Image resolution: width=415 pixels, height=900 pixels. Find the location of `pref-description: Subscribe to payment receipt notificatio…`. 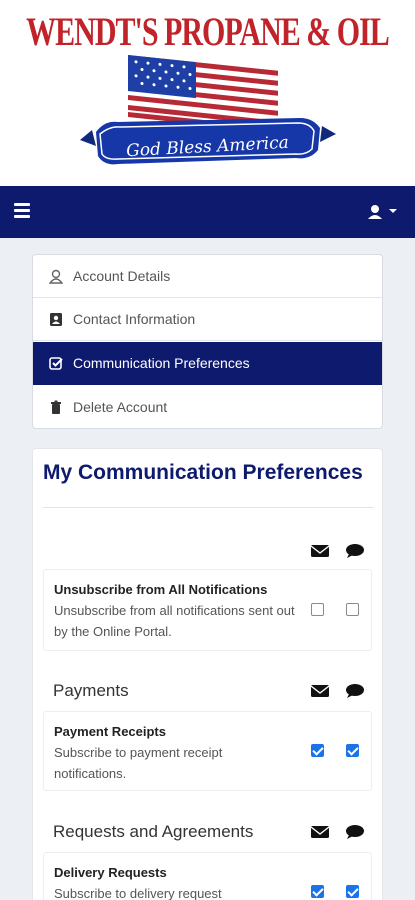

pref-description: Subscribe to payment receipt notificatio… is located at coordinates (138, 763).